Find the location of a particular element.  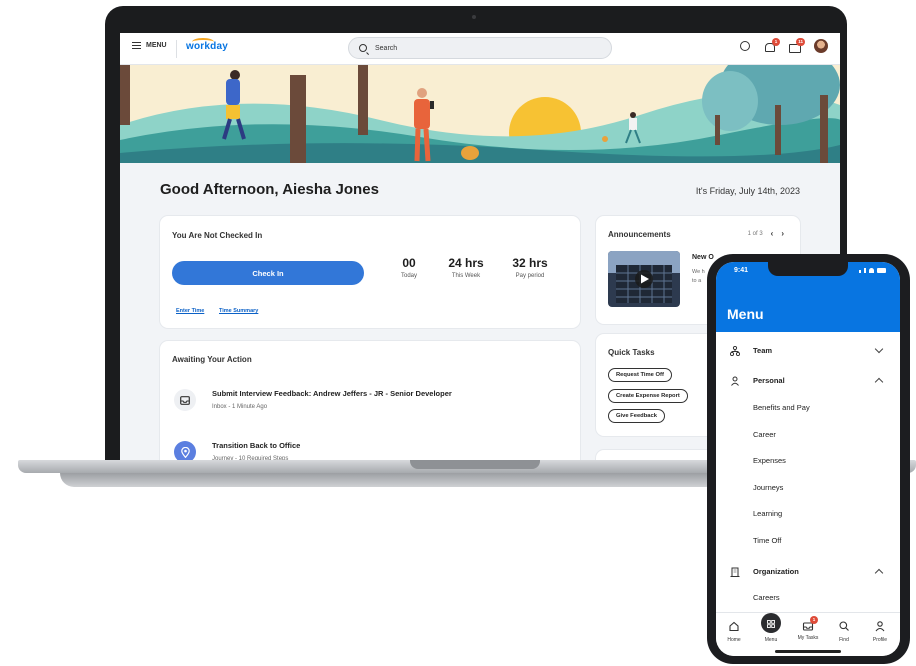

time-summary-link: Time Summary is located at coordinates (238, 311).